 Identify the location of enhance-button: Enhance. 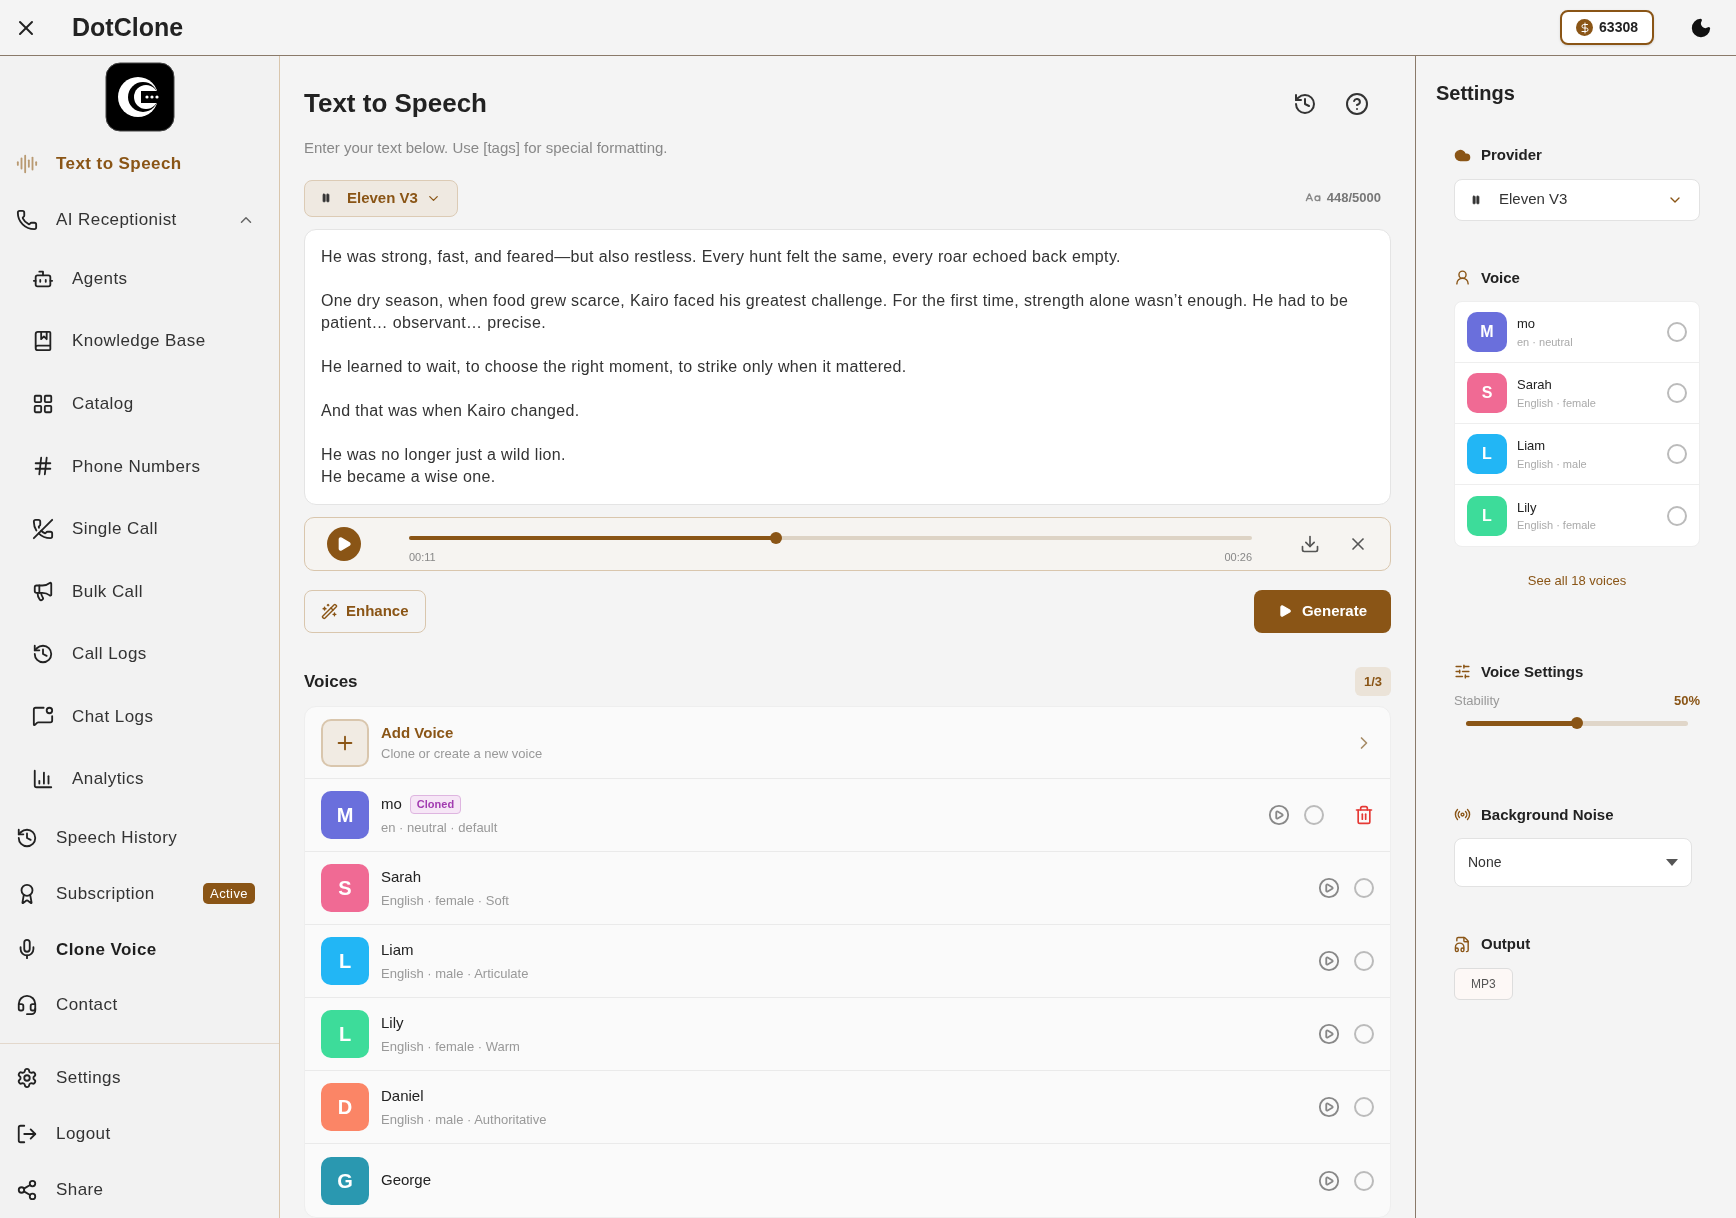
(365, 611).